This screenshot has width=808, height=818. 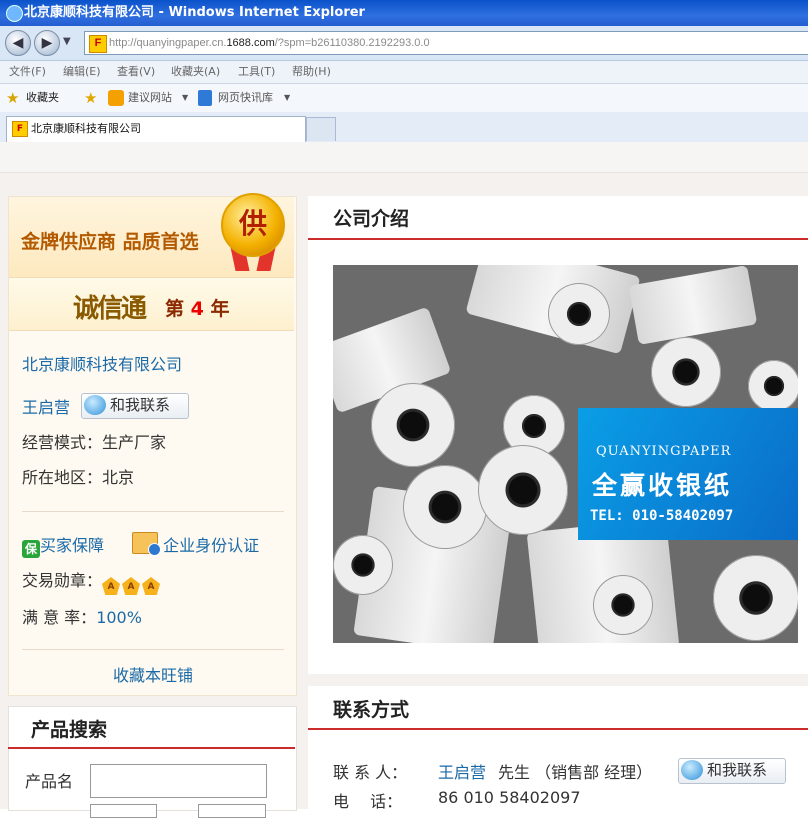 What do you see at coordinates (250, 43) in the screenshot?
I see `url-domain: 1688.com` at bounding box center [250, 43].